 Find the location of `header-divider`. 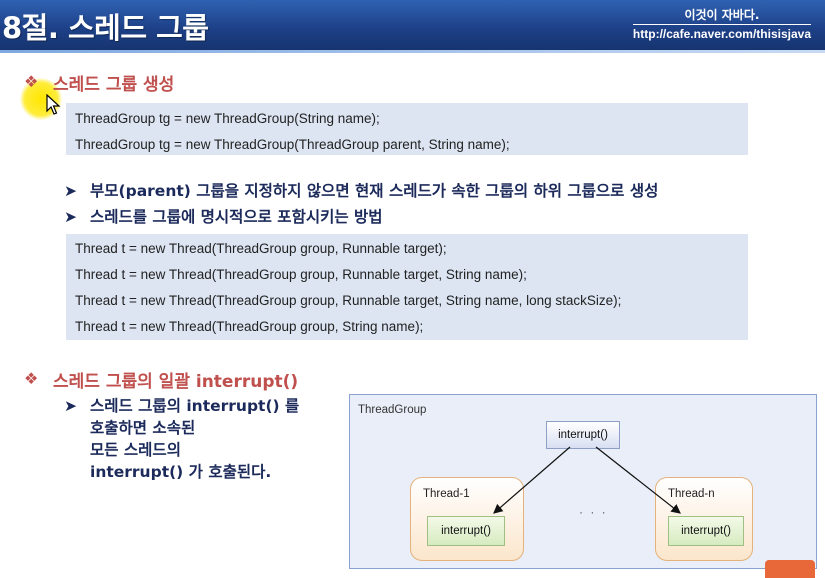

header-divider is located at coordinates (412, 51).